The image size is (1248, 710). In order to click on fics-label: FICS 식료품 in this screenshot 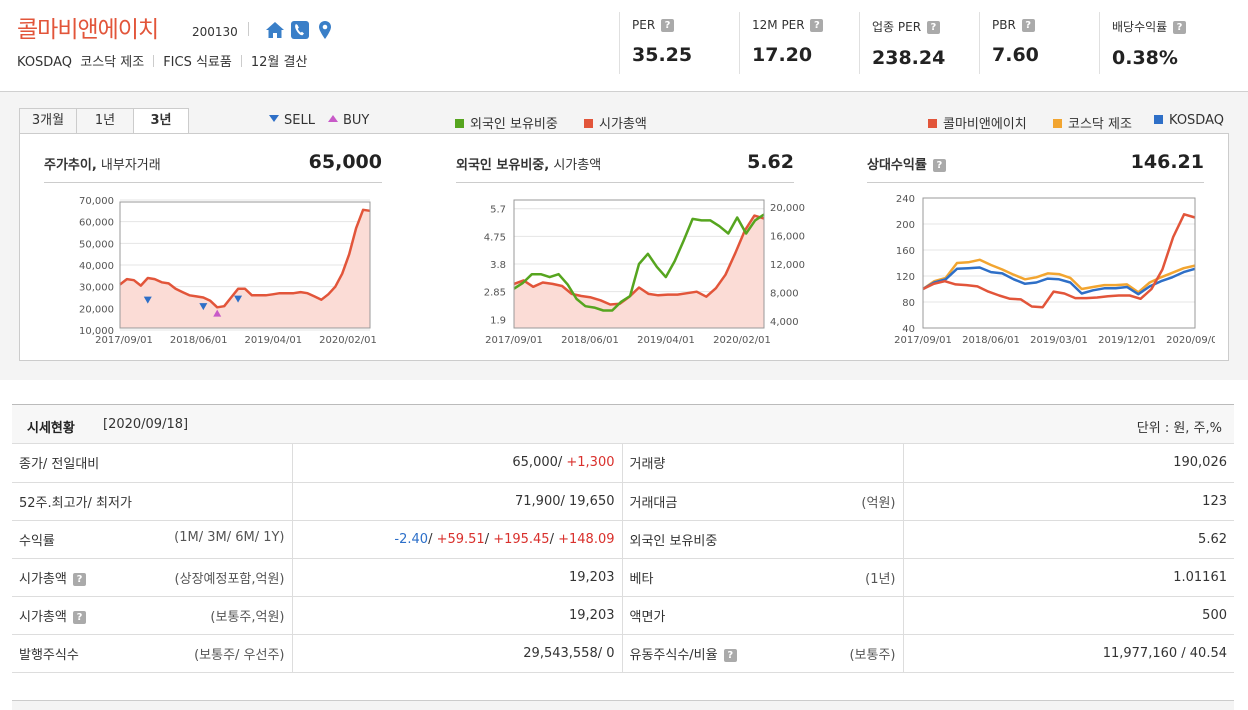, I will do `click(197, 62)`.